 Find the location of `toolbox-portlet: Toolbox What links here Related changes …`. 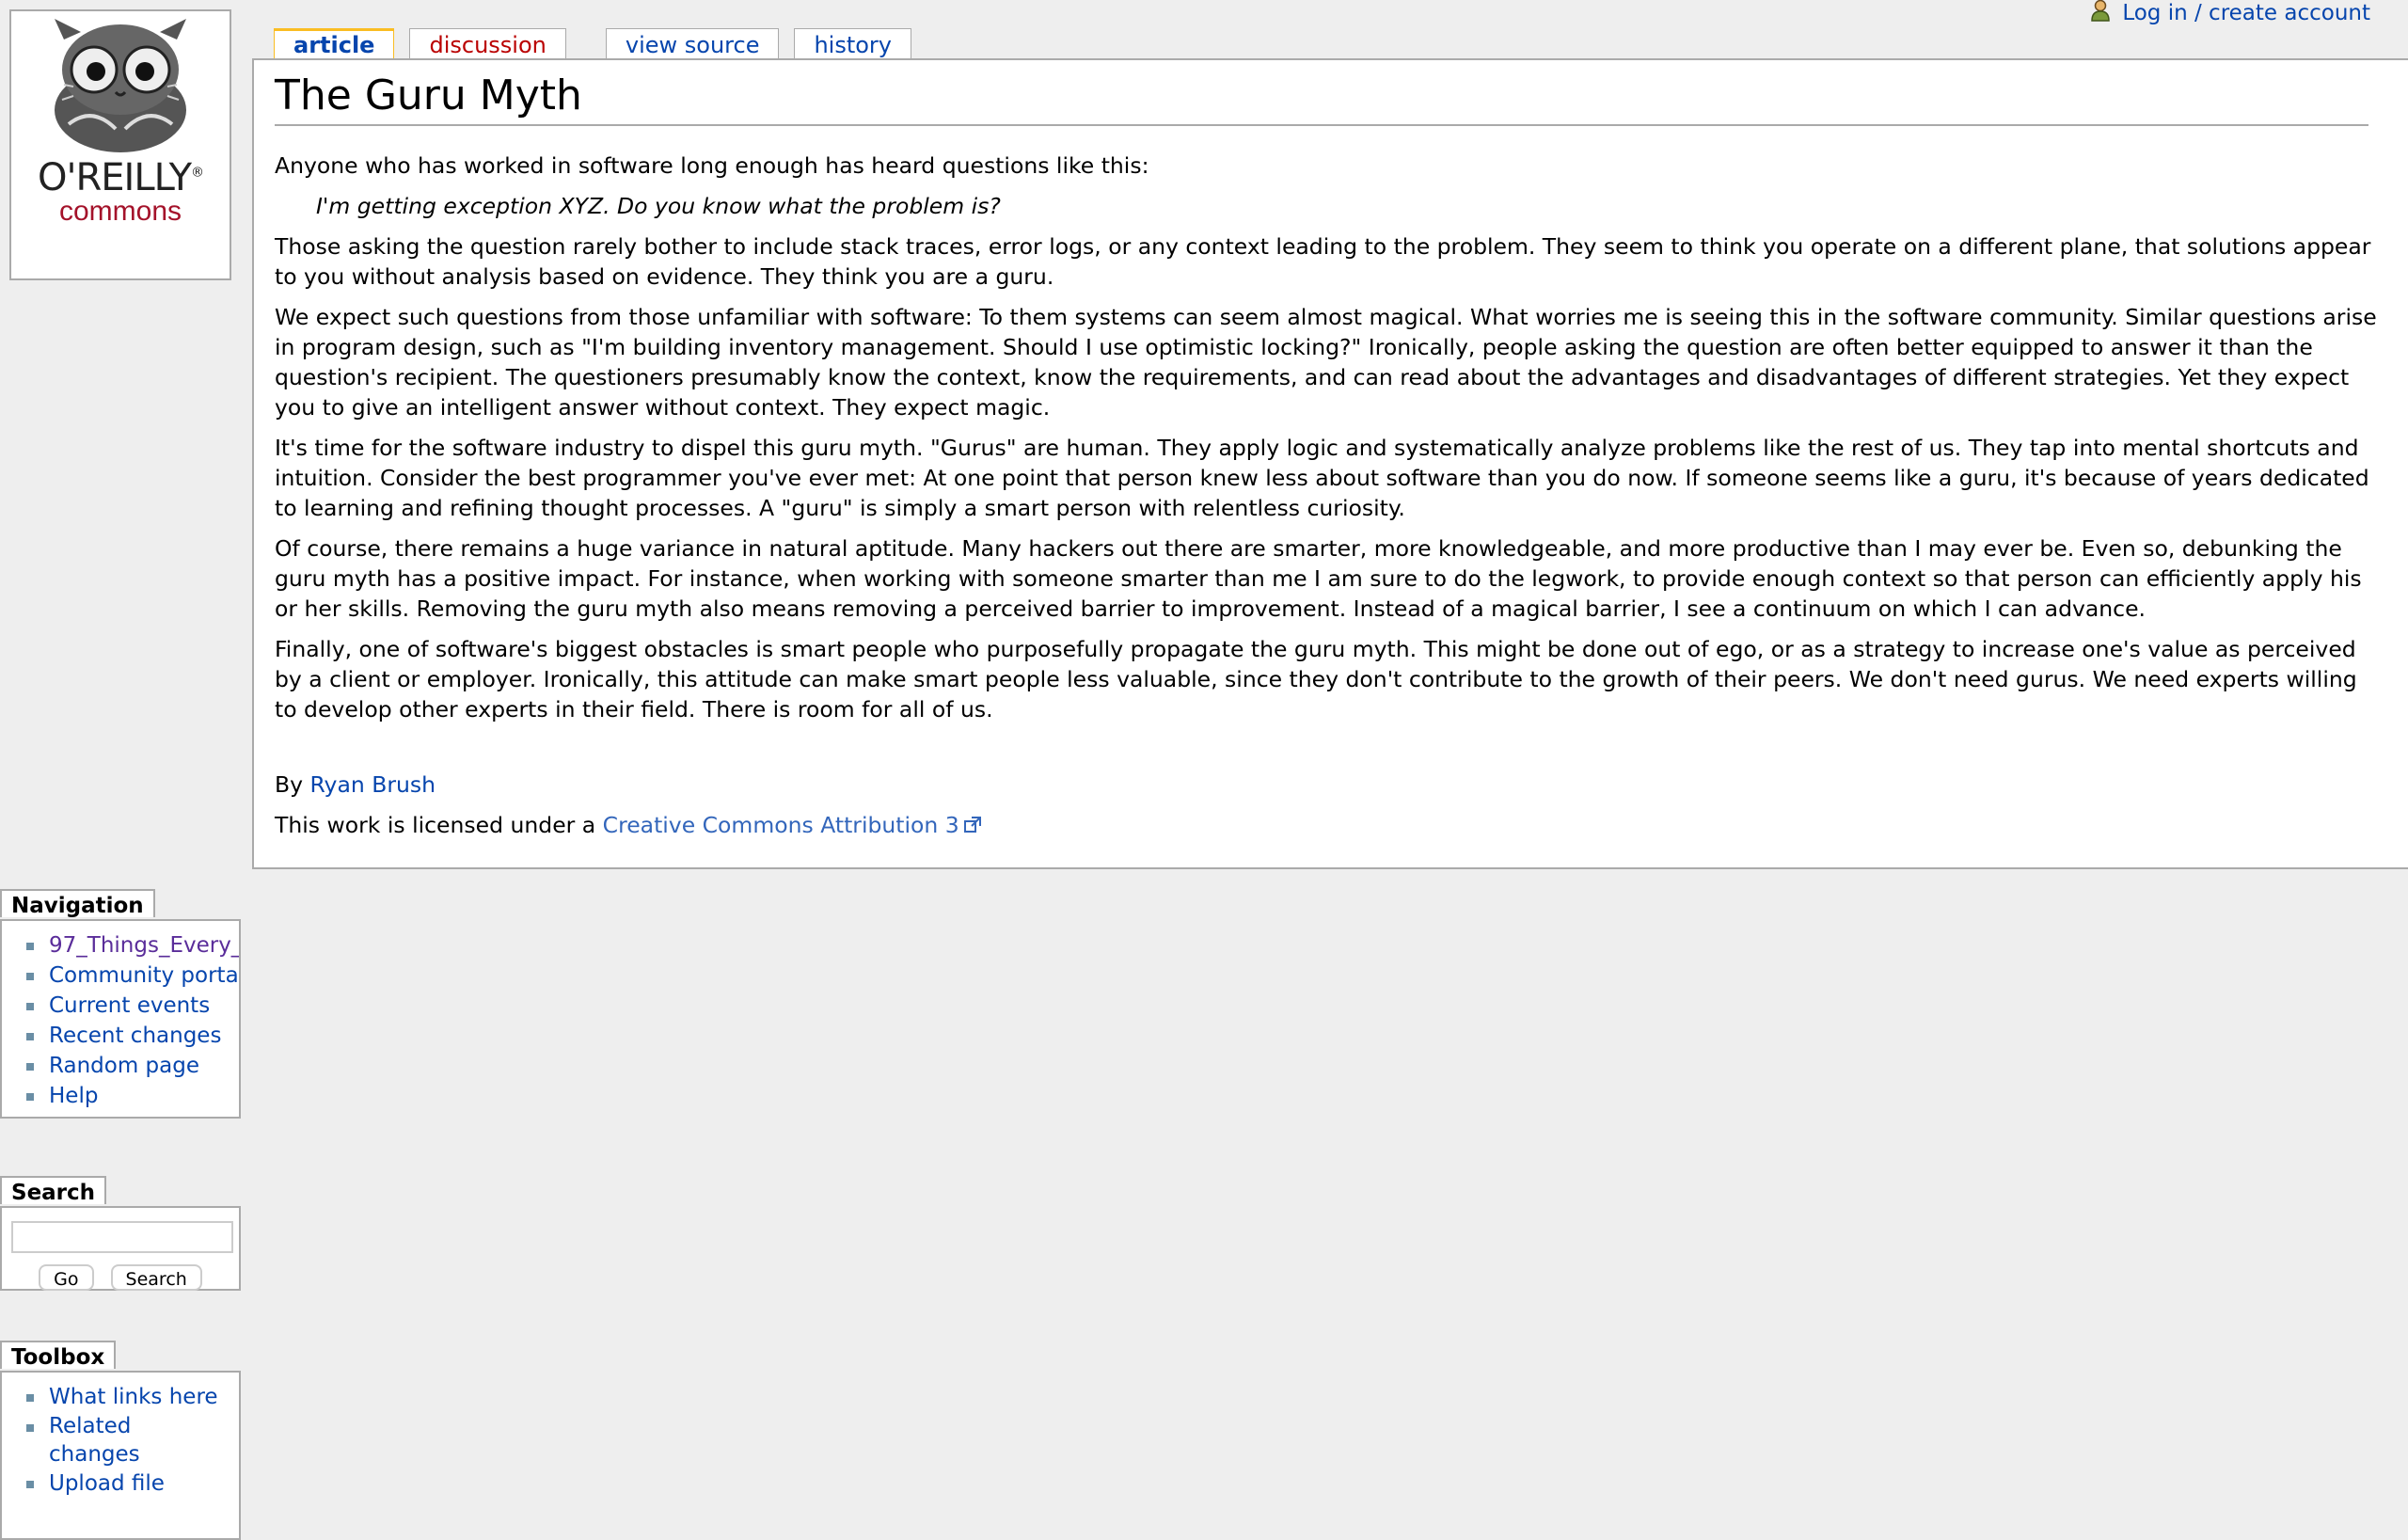

toolbox-portlet: Toolbox What links here Related changes … is located at coordinates (121, 1440).